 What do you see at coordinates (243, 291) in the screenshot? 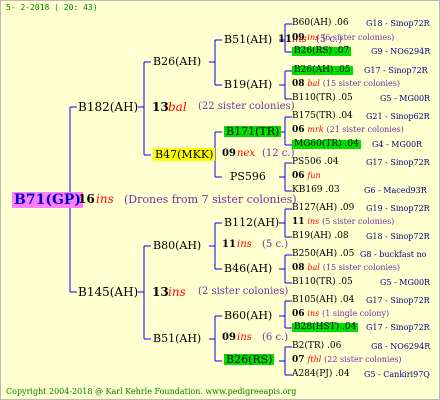
I see `l1-note-1: (2 sister colonies)` at bounding box center [243, 291].